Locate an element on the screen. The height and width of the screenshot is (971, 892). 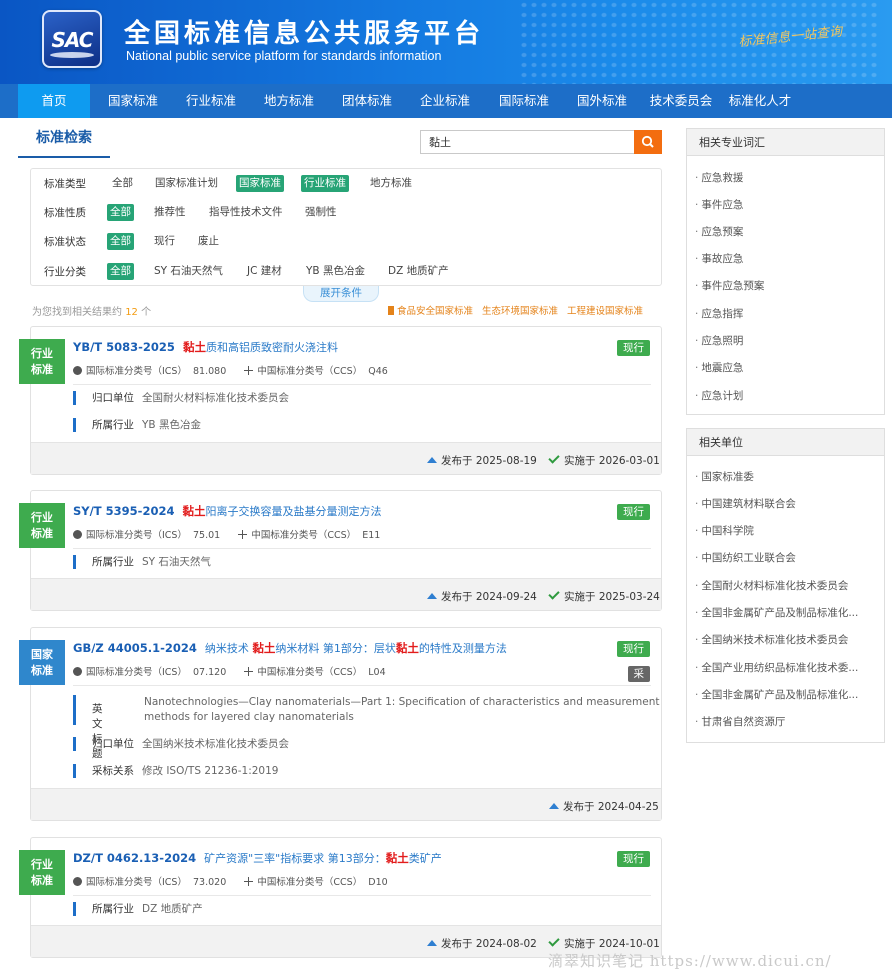
nav-talent: 标准化人才 is located at coordinates (760, 101).